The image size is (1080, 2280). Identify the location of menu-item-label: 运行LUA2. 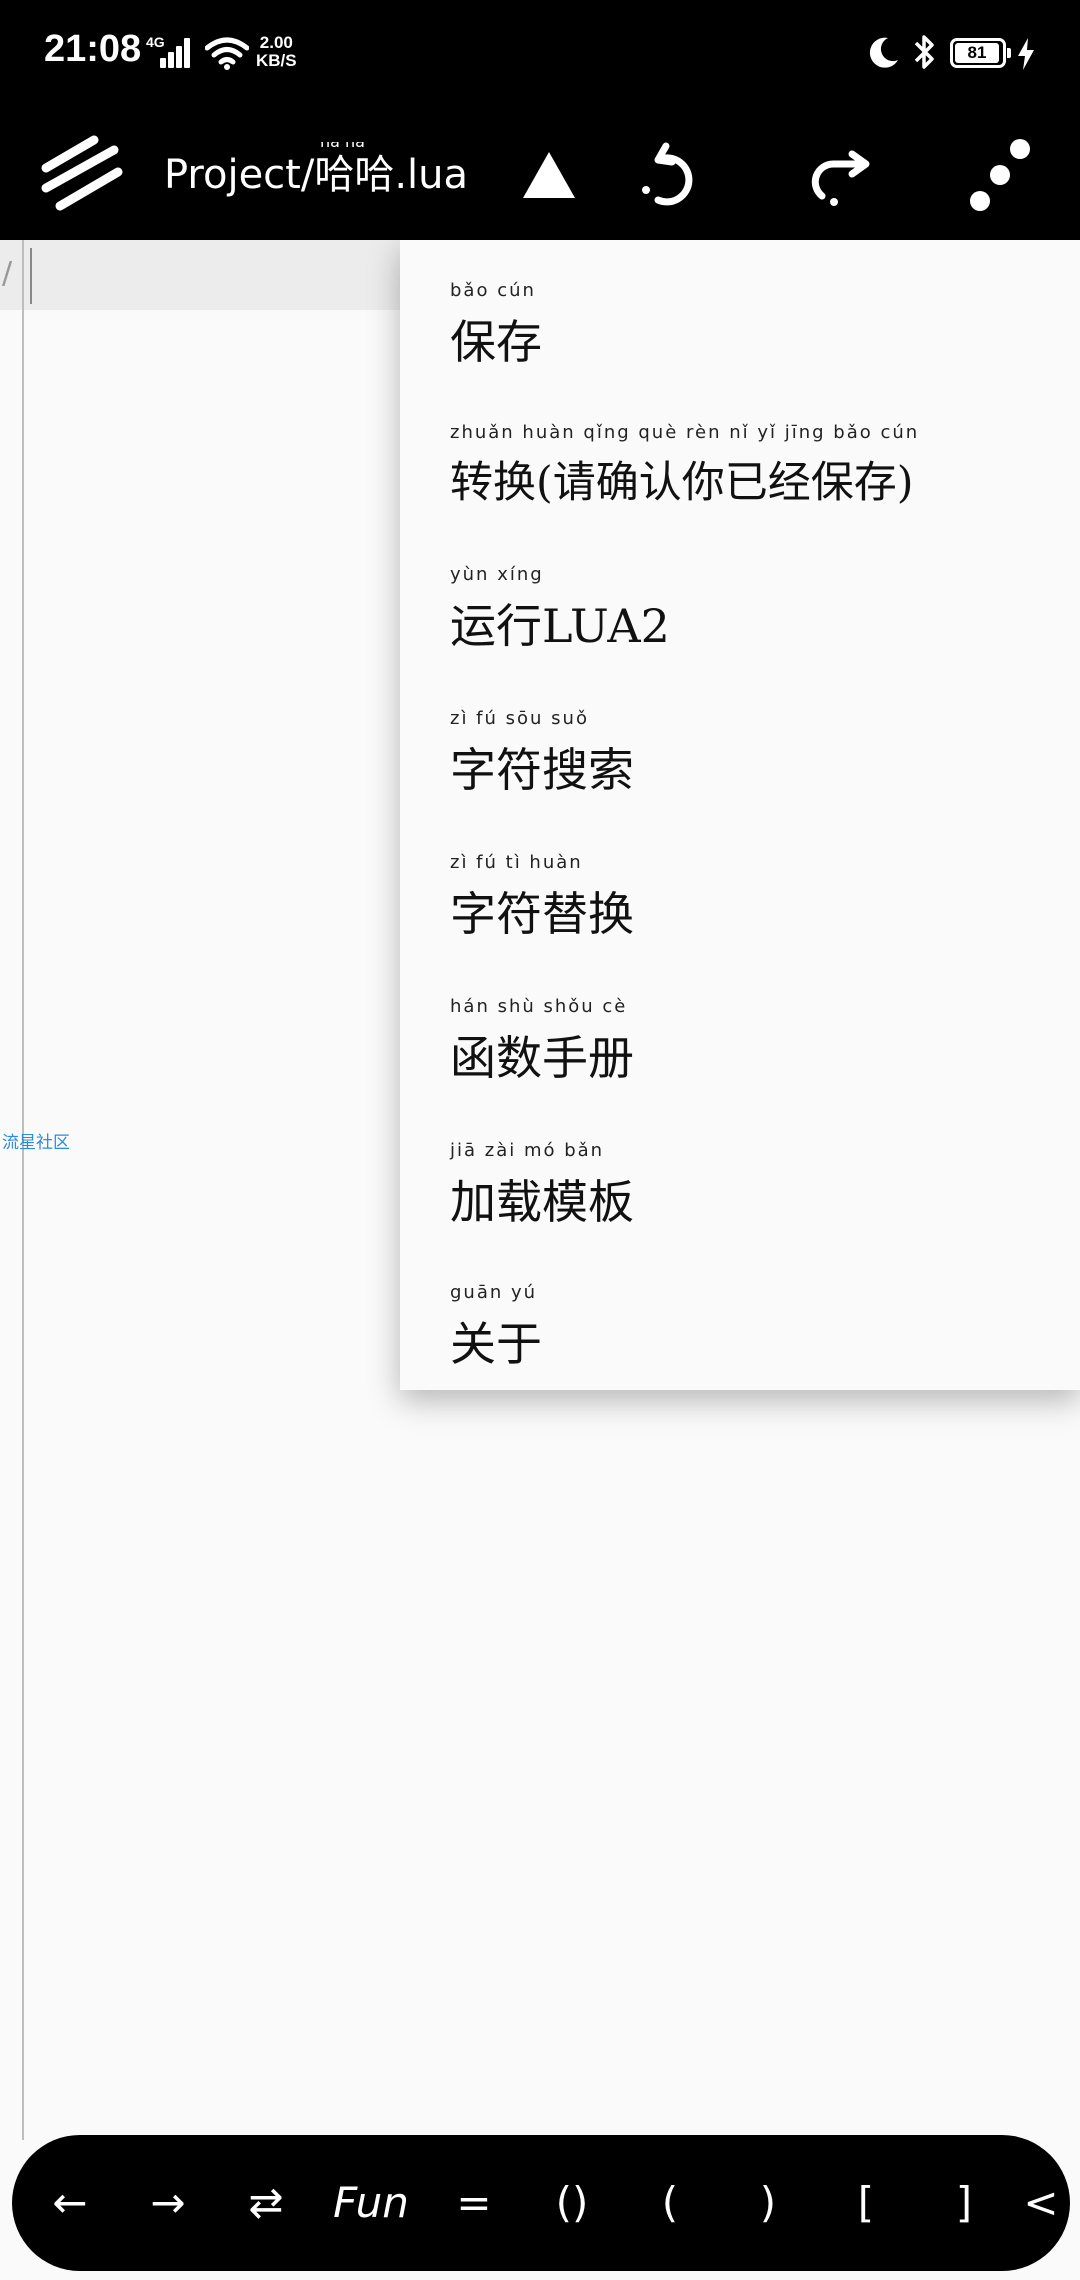
(560, 626).